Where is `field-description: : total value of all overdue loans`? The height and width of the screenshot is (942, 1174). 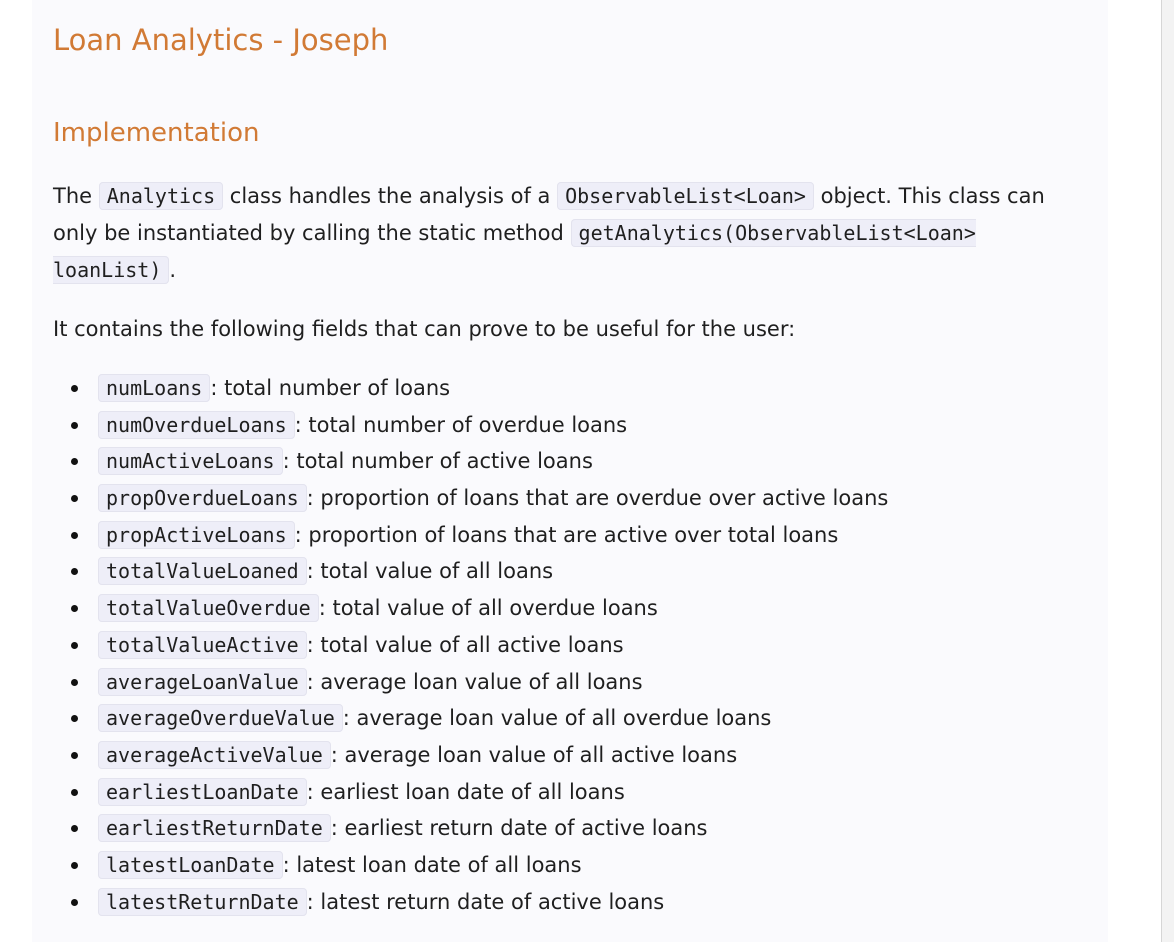
field-description: : total value of all overdue loans is located at coordinates (488, 608).